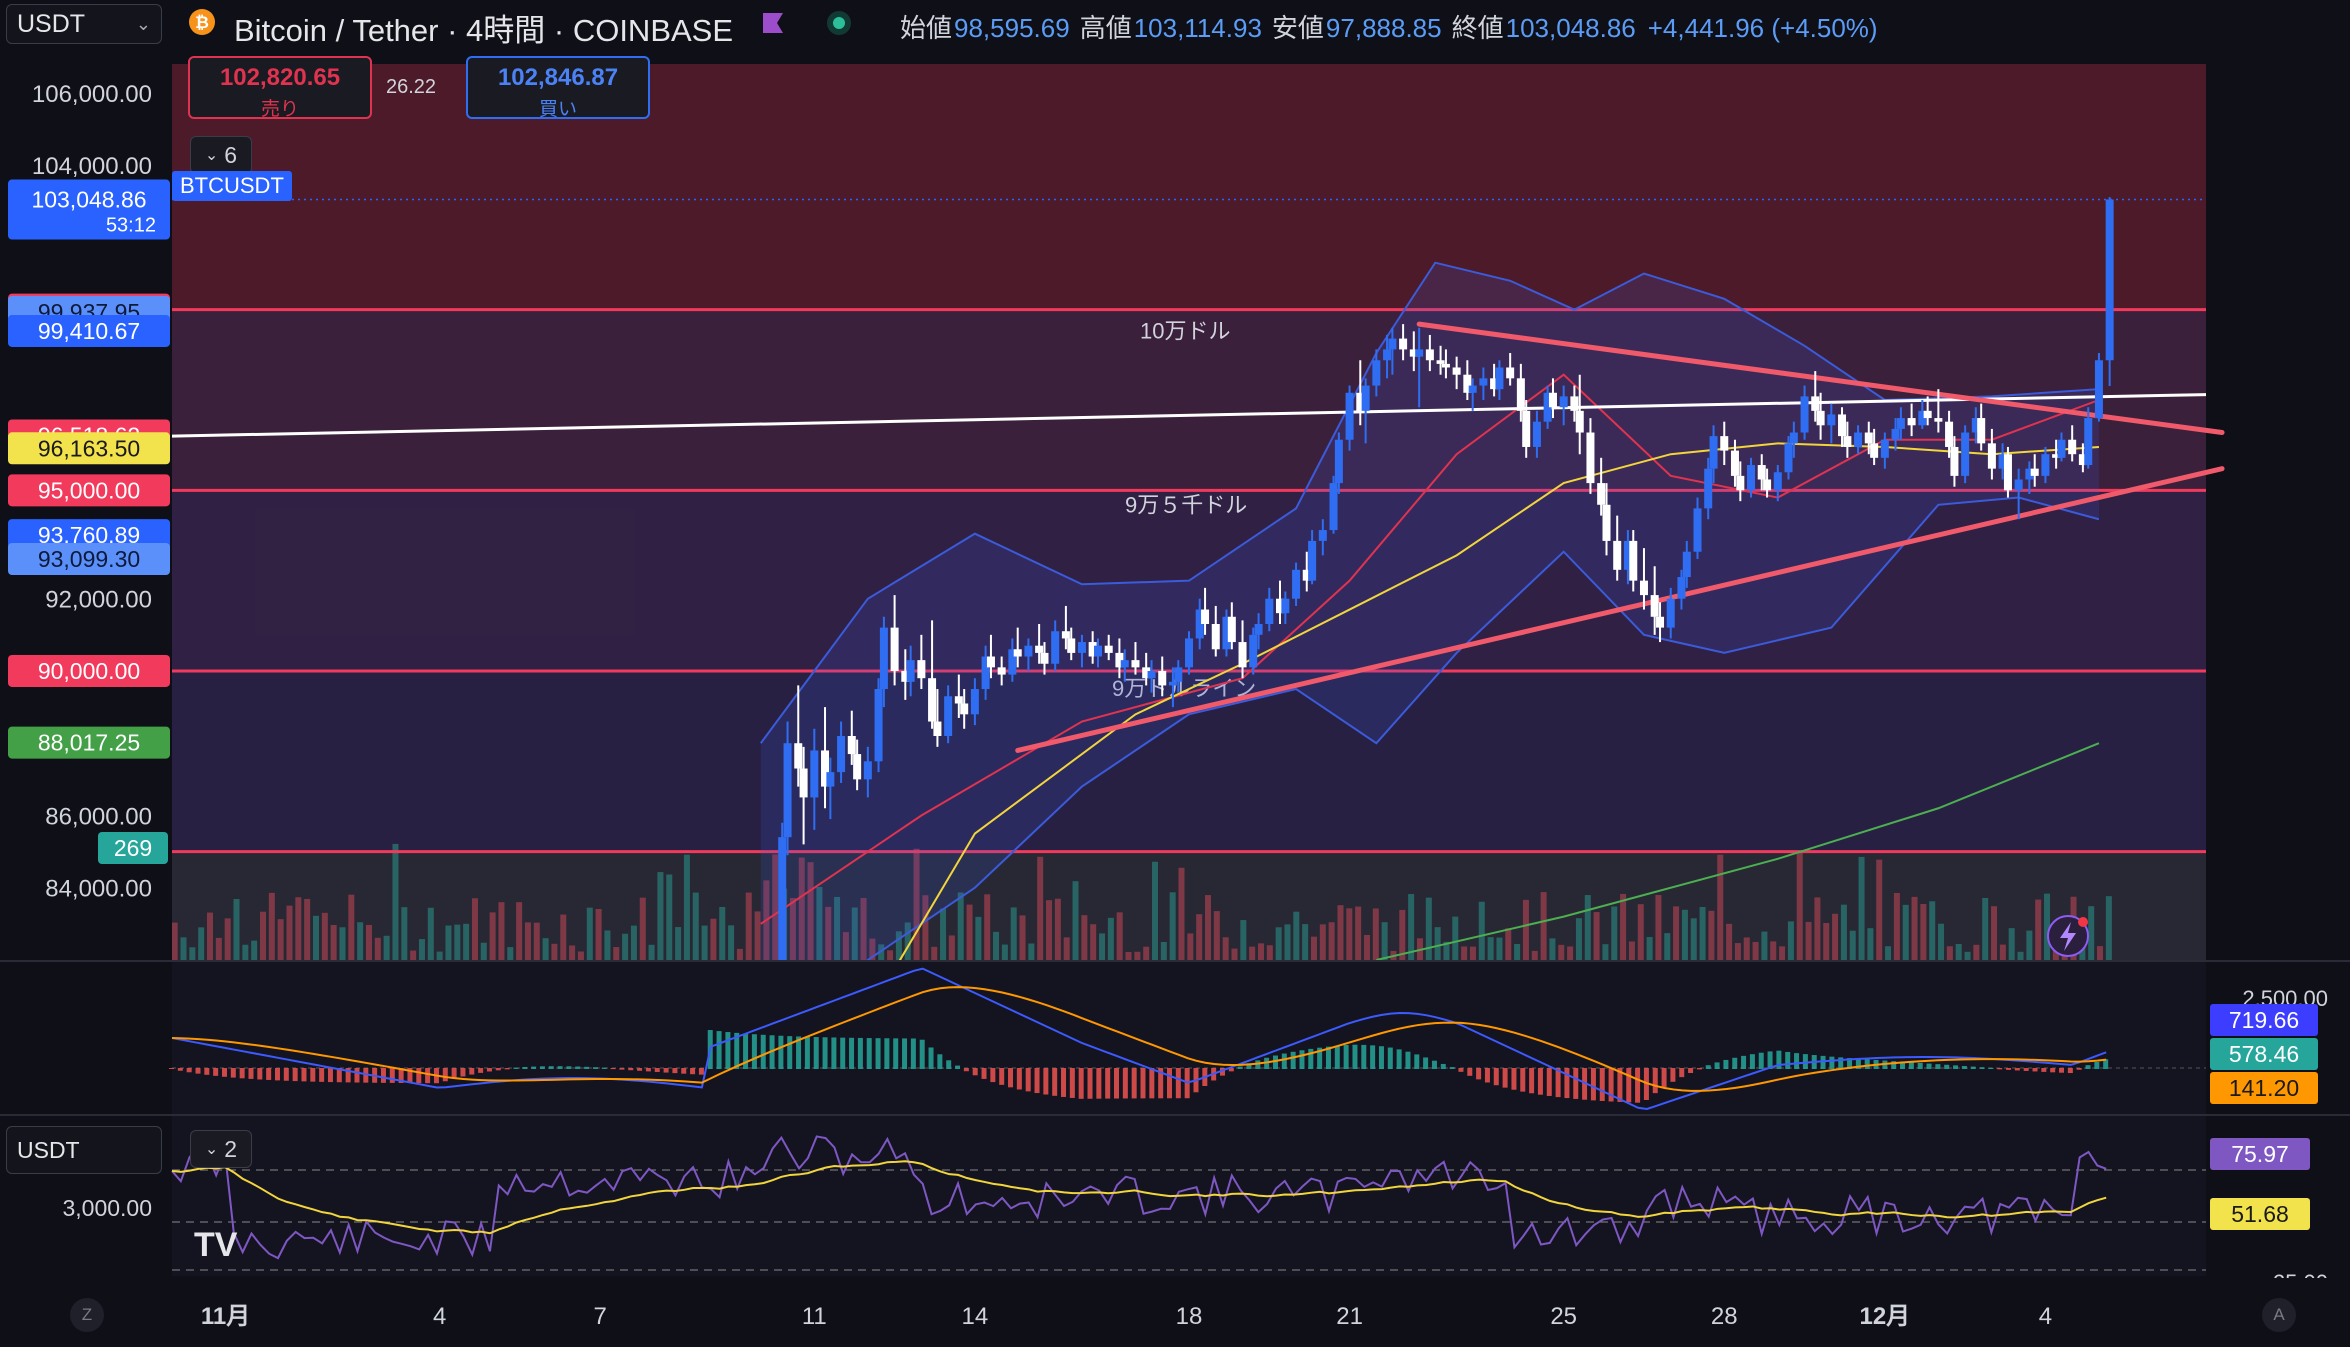 This screenshot has height=1347, width=2350. I want to click on symbol-title: Bitcoin / Tether · 4時間 · COINBASE, so click(483, 27).